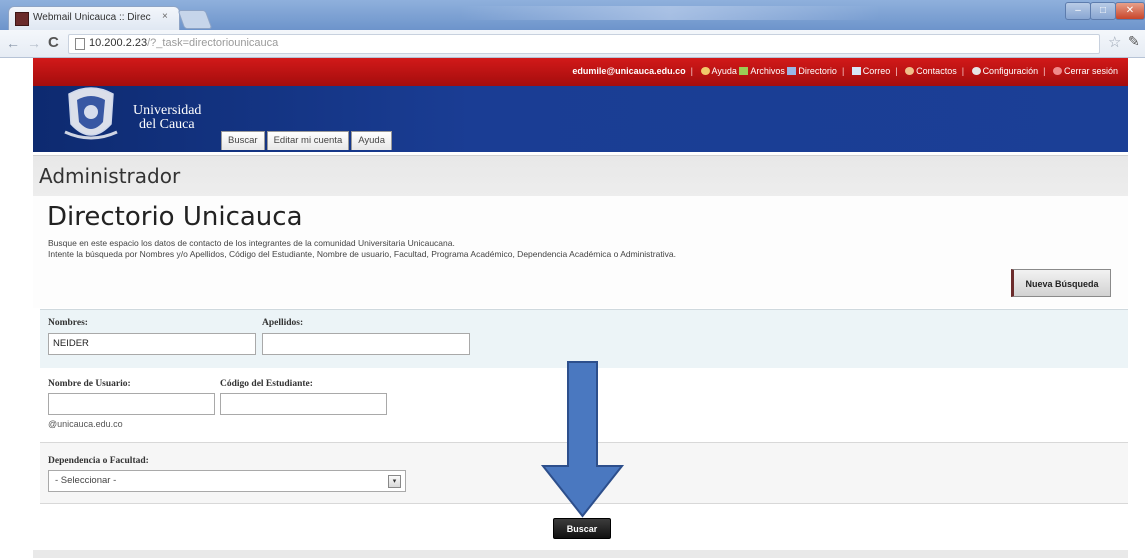  I want to click on reload-icon: C, so click(53, 42).